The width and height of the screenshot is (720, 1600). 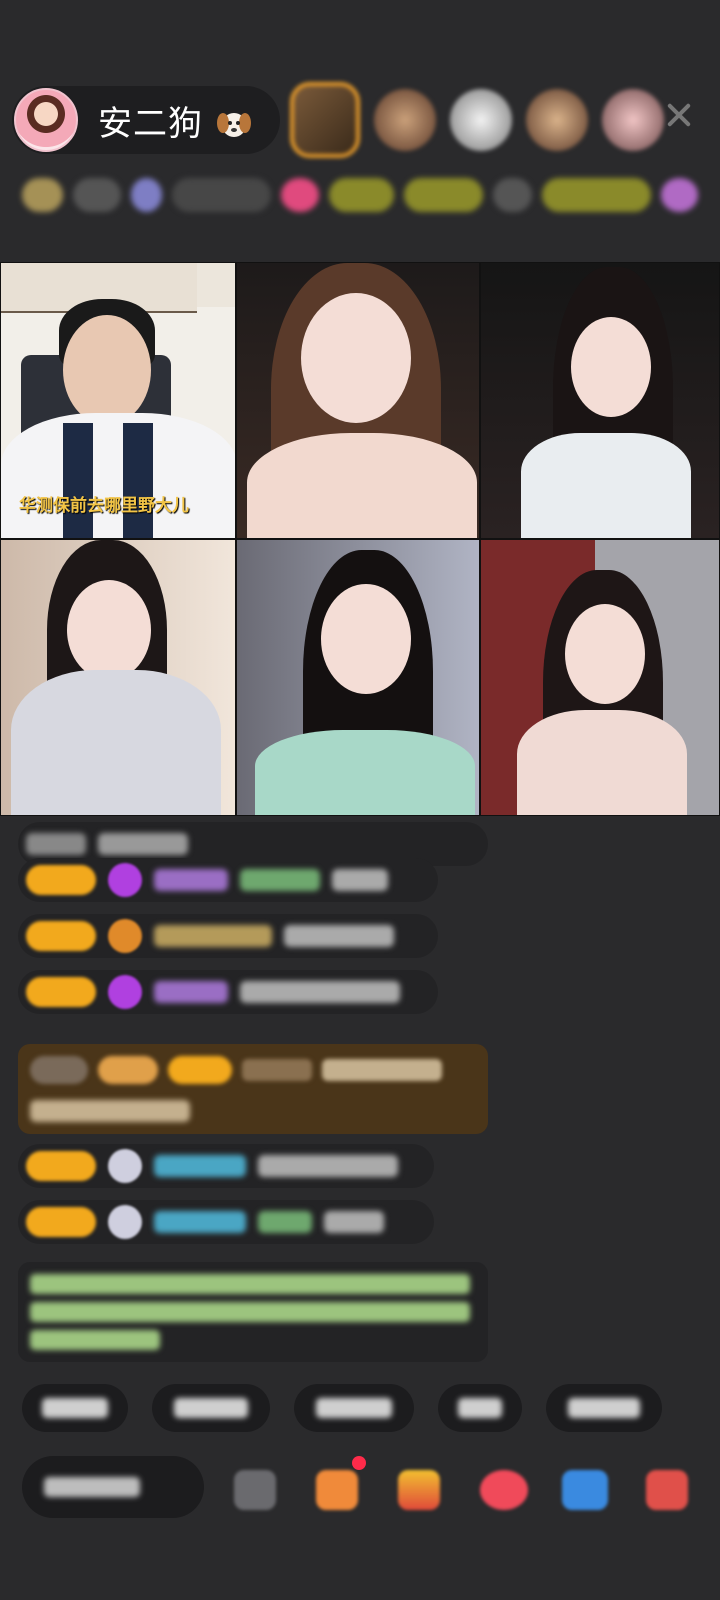 What do you see at coordinates (360, 195) in the screenshot?
I see `live-status-bar` at bounding box center [360, 195].